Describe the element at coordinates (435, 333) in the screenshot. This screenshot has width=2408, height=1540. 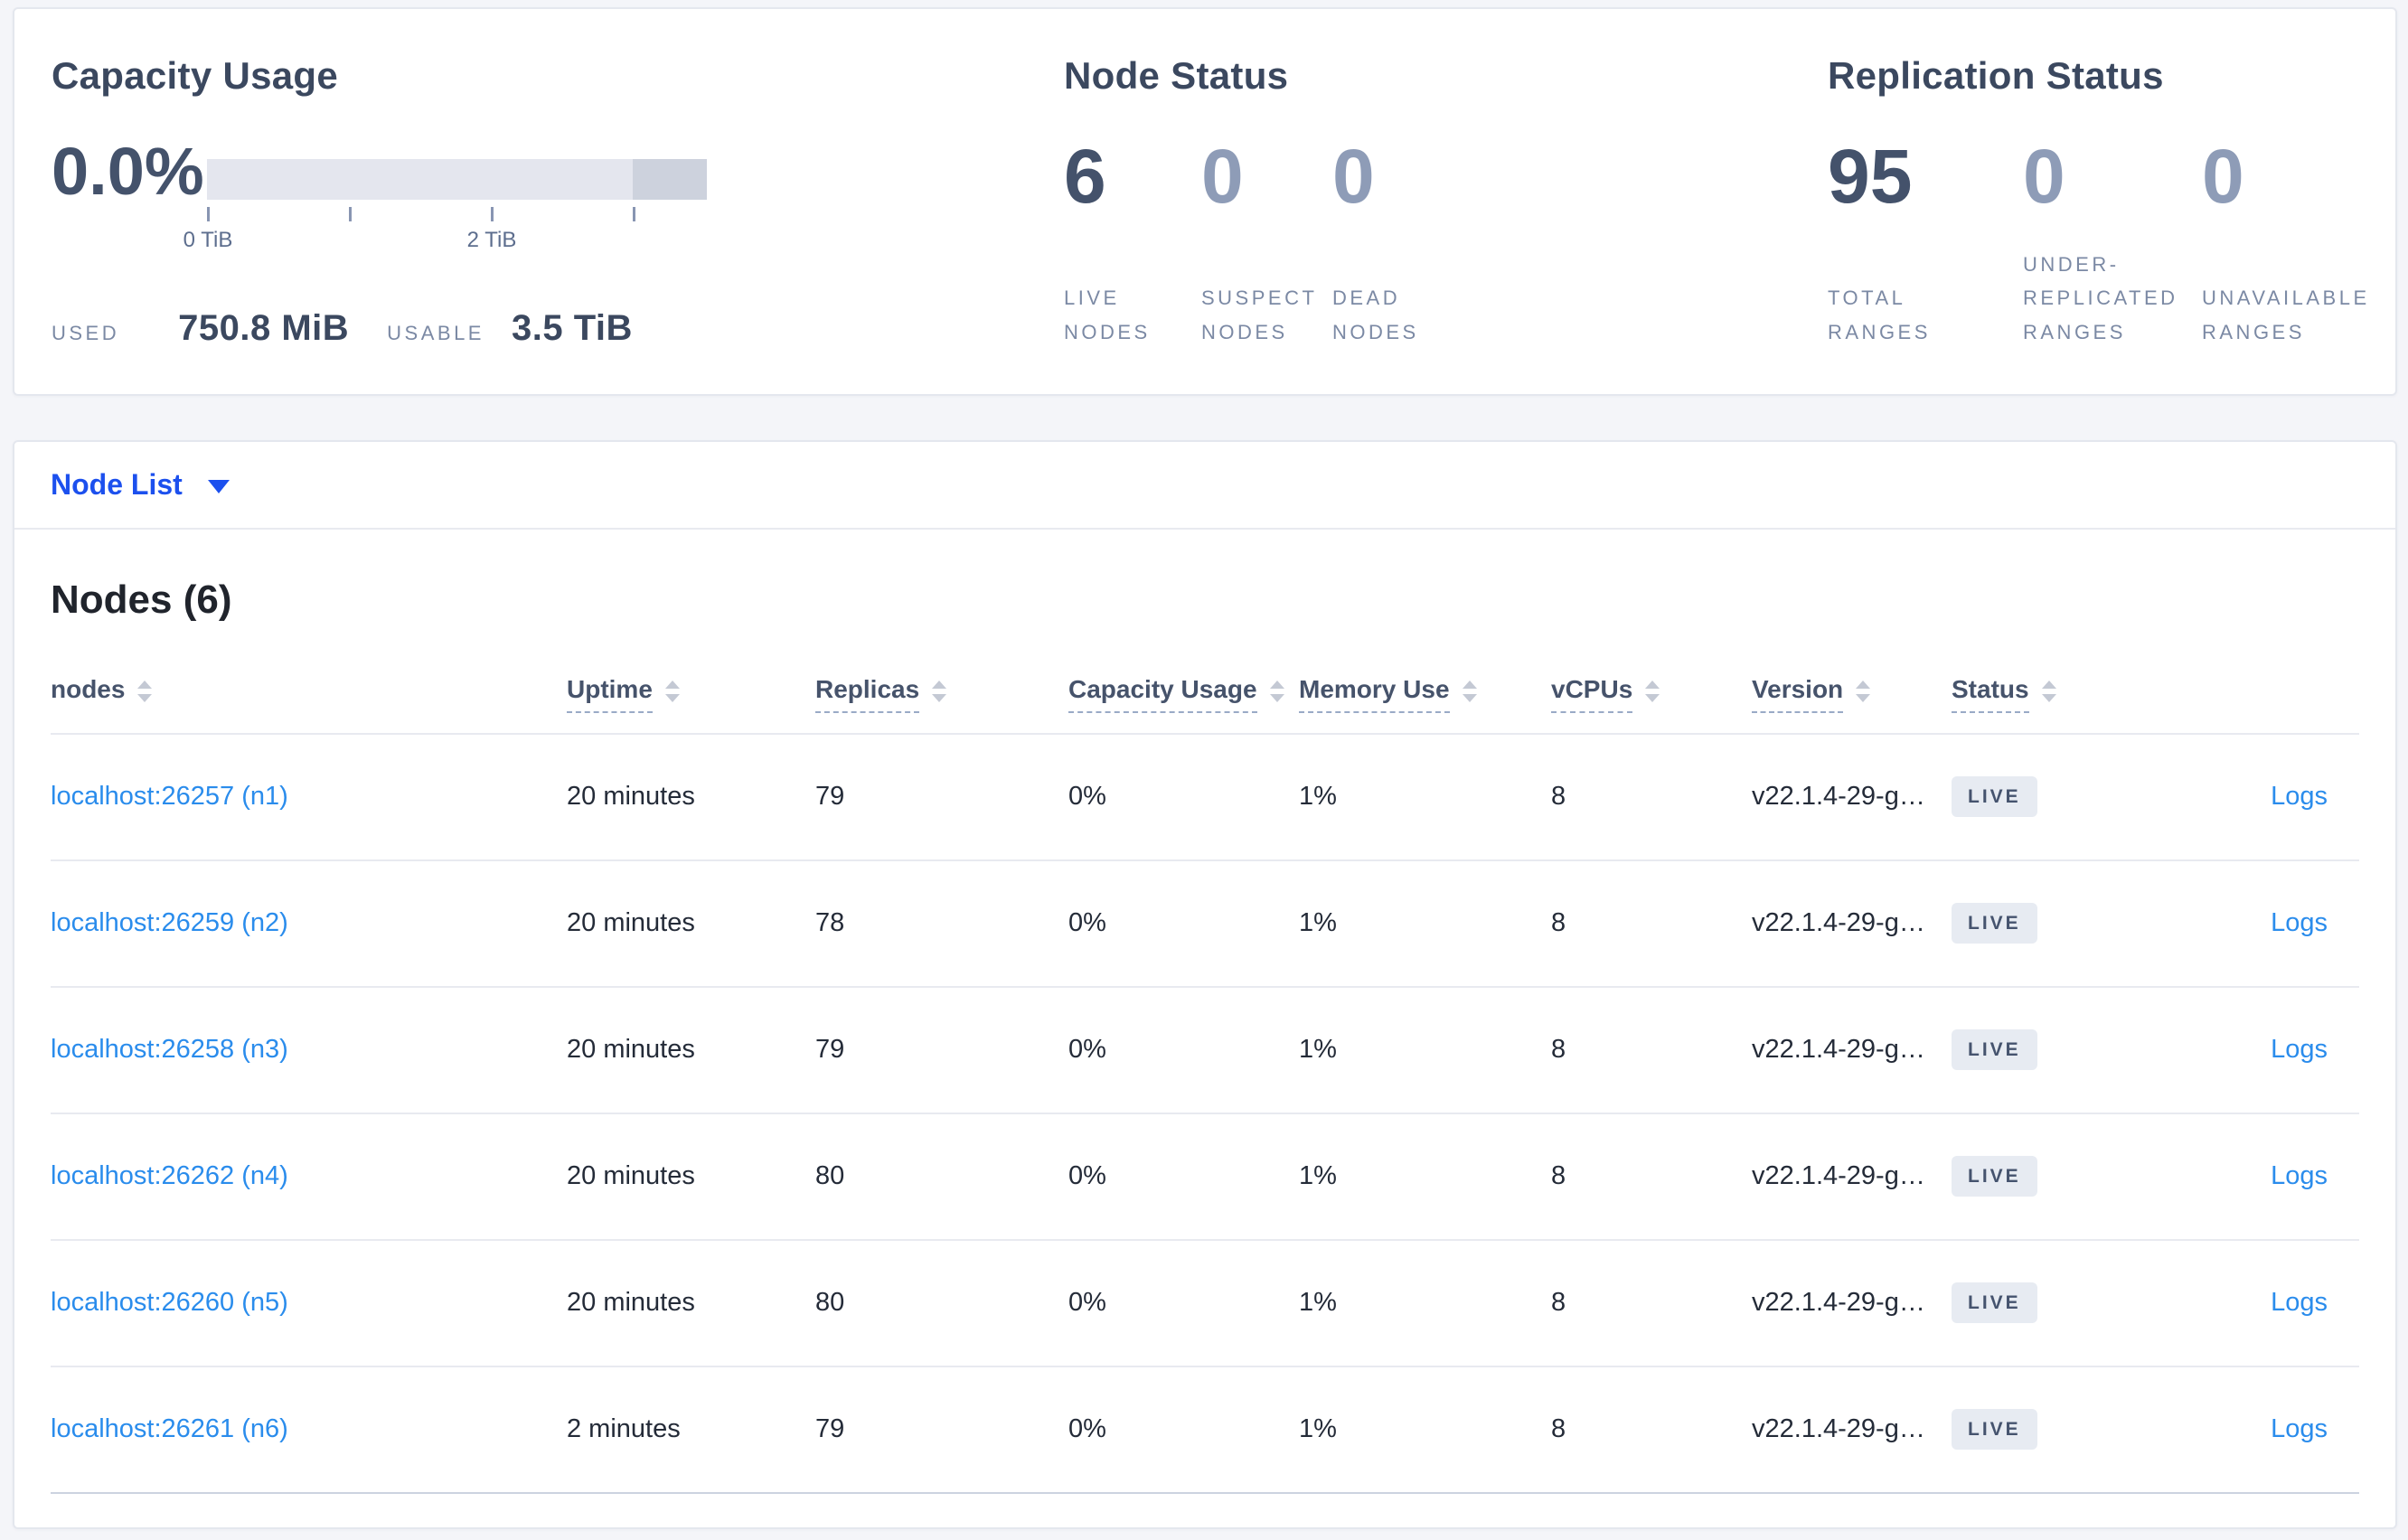
I see `usable-label: USABLE` at that location.